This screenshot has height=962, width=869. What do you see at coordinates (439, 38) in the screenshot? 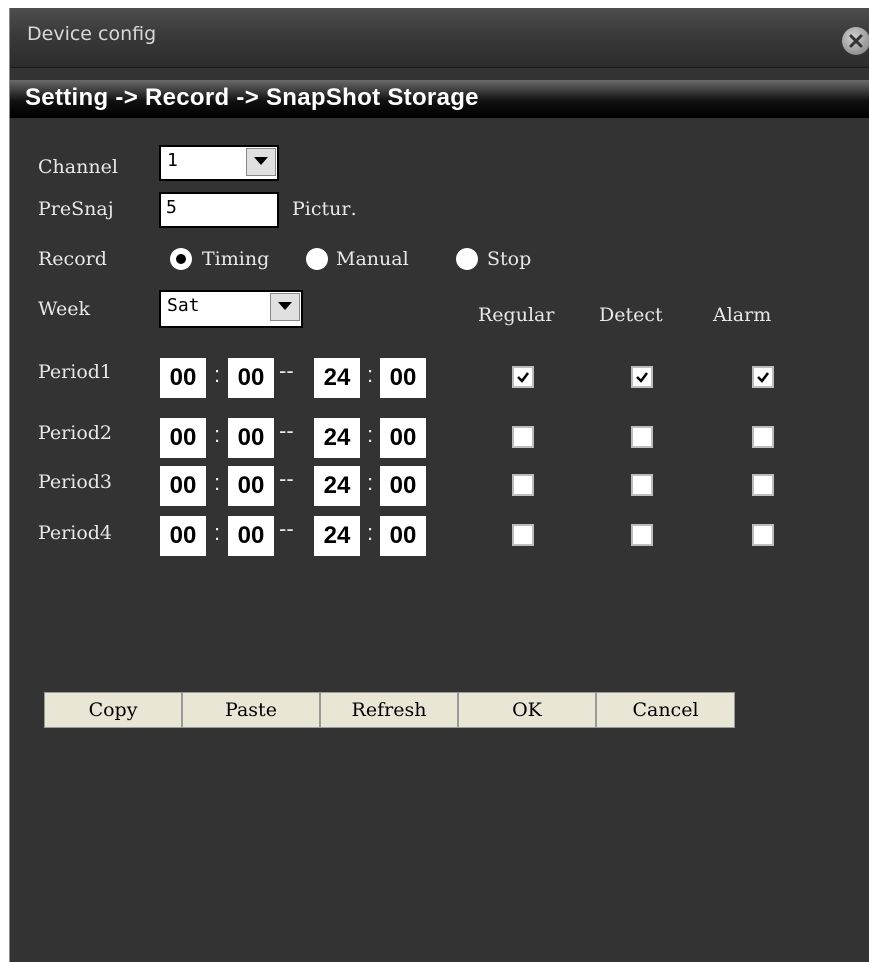
I see `title-bar: Device config` at bounding box center [439, 38].